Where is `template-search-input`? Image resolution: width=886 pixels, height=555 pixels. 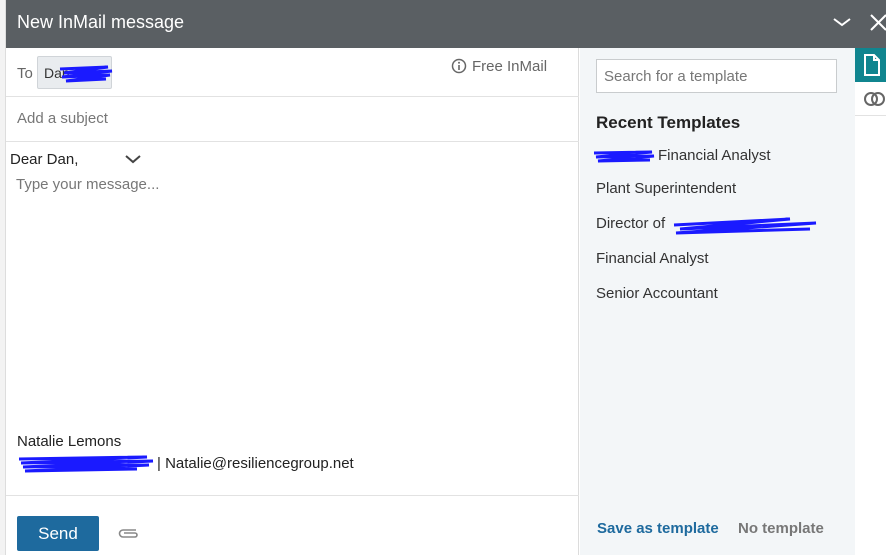 template-search-input is located at coordinates (716, 76).